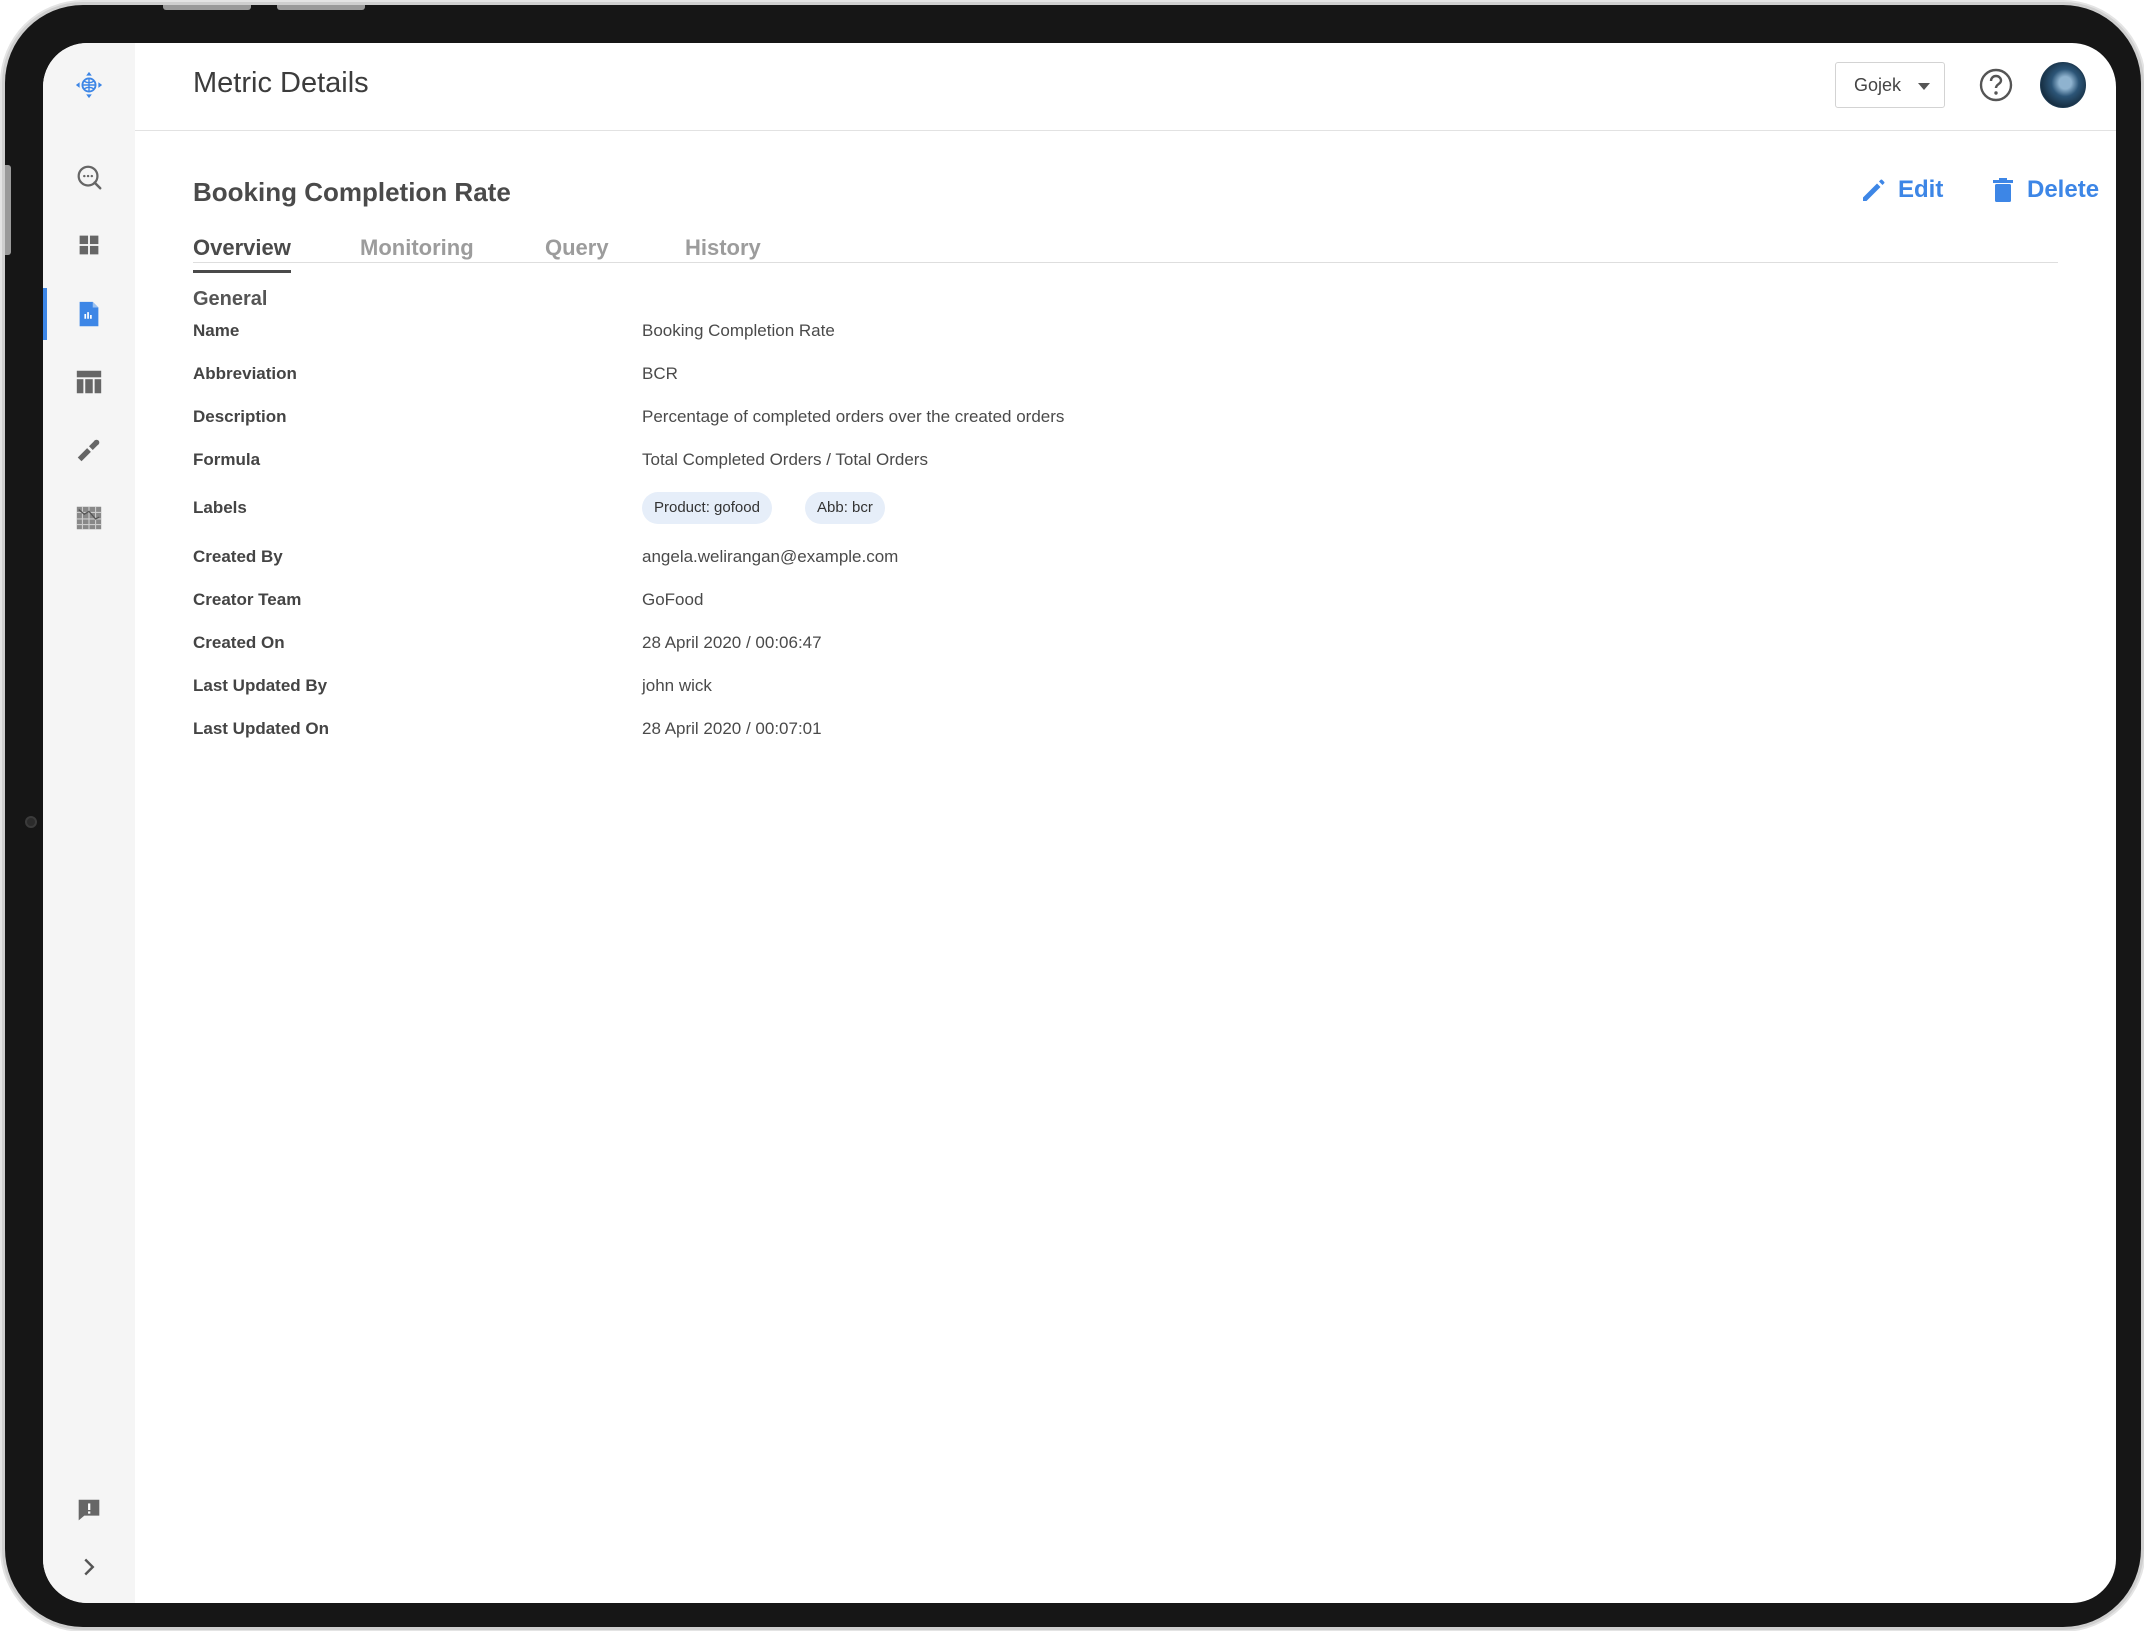 Image resolution: width=2144 pixels, height=1631 pixels. I want to click on top-bar: Metric Details Gojek, so click(1125, 87).